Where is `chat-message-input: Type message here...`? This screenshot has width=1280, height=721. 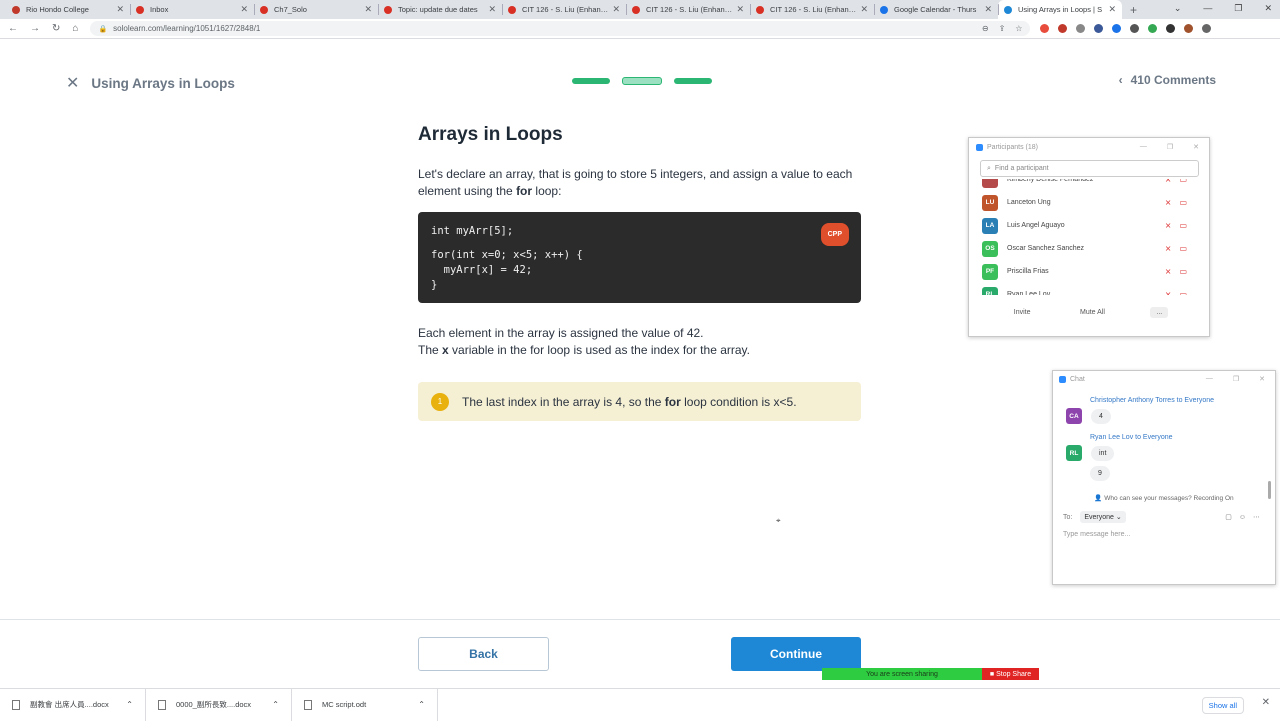 chat-message-input: Type message here... is located at coordinates (1164, 534).